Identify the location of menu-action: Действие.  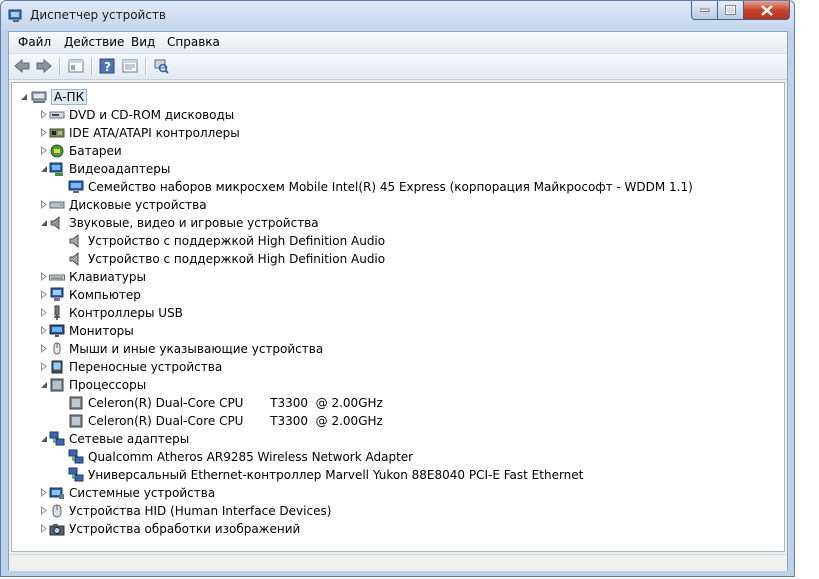
(94, 42).